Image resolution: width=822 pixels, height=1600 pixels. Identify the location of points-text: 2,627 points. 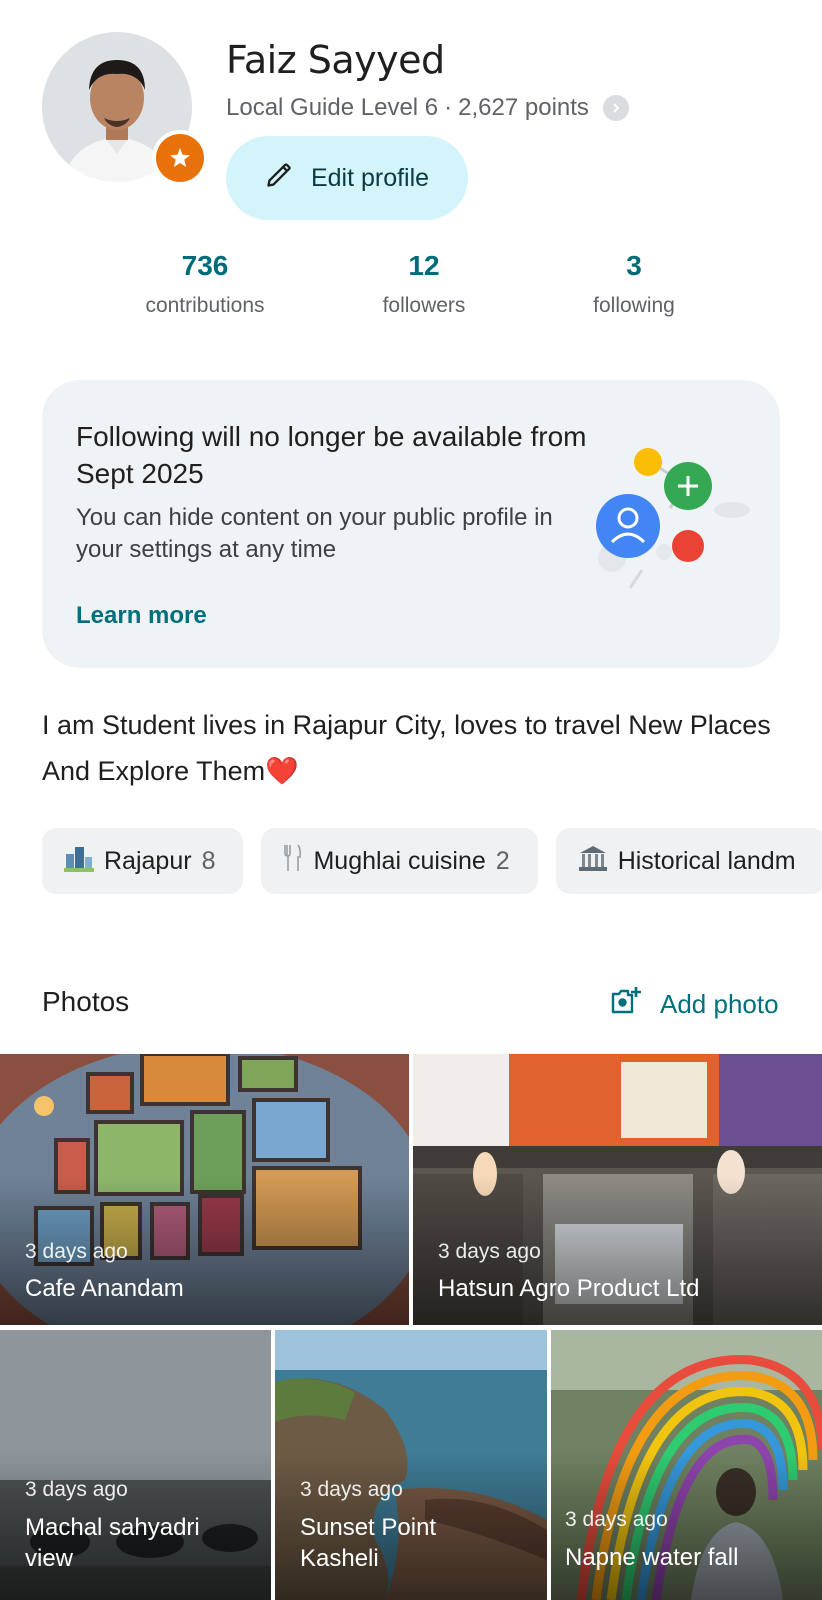
(523, 107).